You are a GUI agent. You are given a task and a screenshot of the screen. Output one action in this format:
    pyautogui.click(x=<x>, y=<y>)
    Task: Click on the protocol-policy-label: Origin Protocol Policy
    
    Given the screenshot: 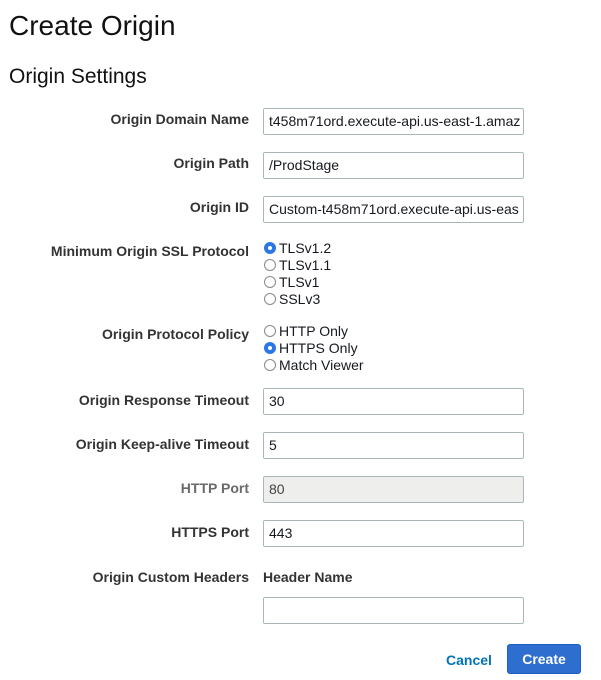 What is the action you would take?
    pyautogui.click(x=175, y=334)
    